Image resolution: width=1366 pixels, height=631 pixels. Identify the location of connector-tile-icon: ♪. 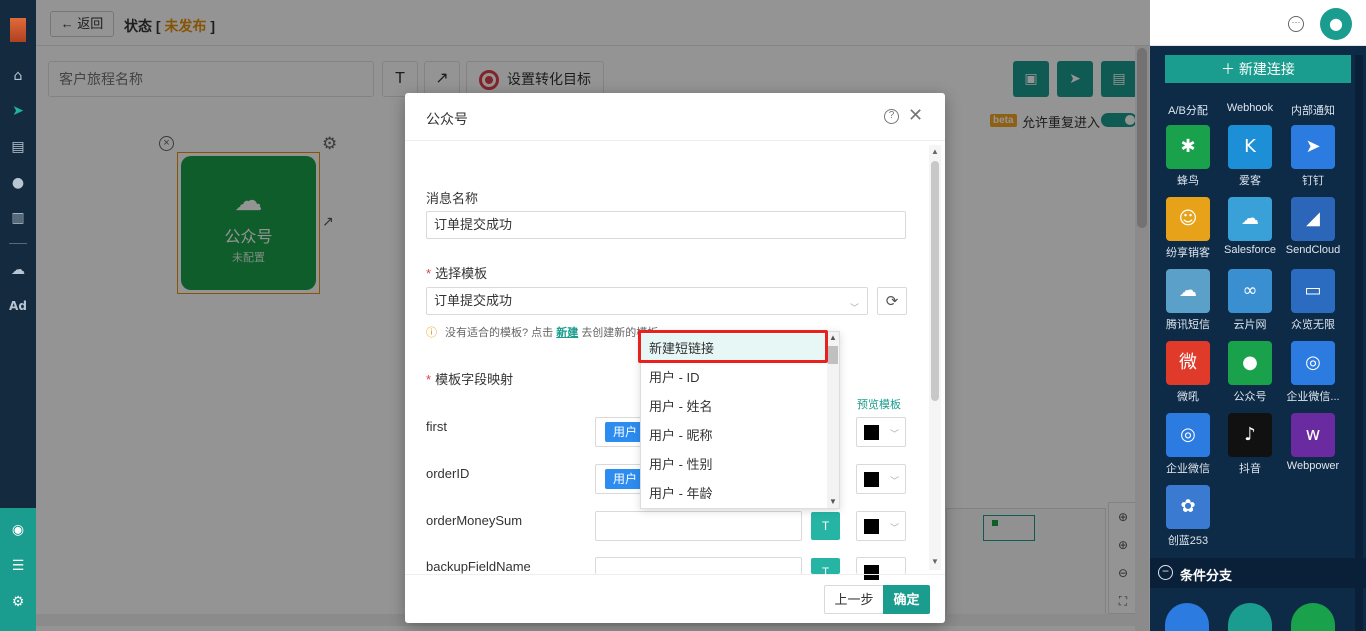
(1250, 435).